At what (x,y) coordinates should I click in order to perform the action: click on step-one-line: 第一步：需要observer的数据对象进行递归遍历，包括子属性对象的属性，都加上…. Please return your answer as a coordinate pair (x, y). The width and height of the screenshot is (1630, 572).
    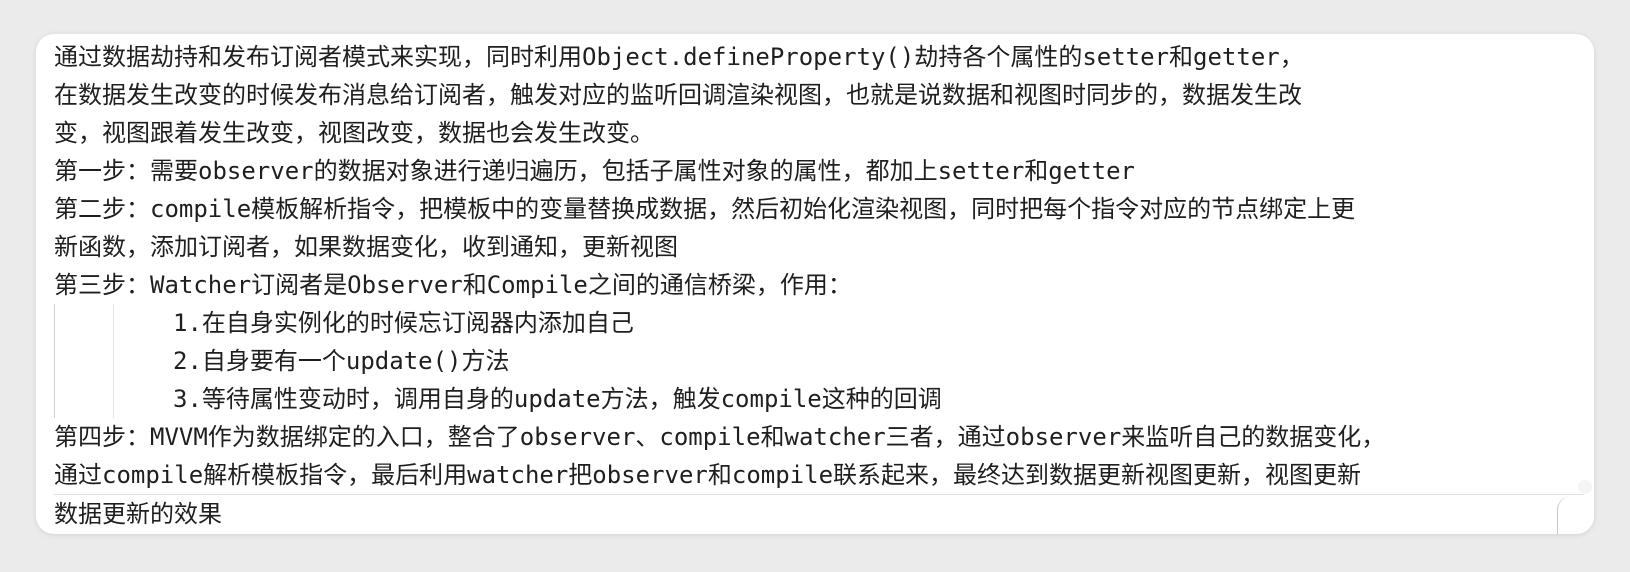
    Looking at the image, I should click on (594, 171).